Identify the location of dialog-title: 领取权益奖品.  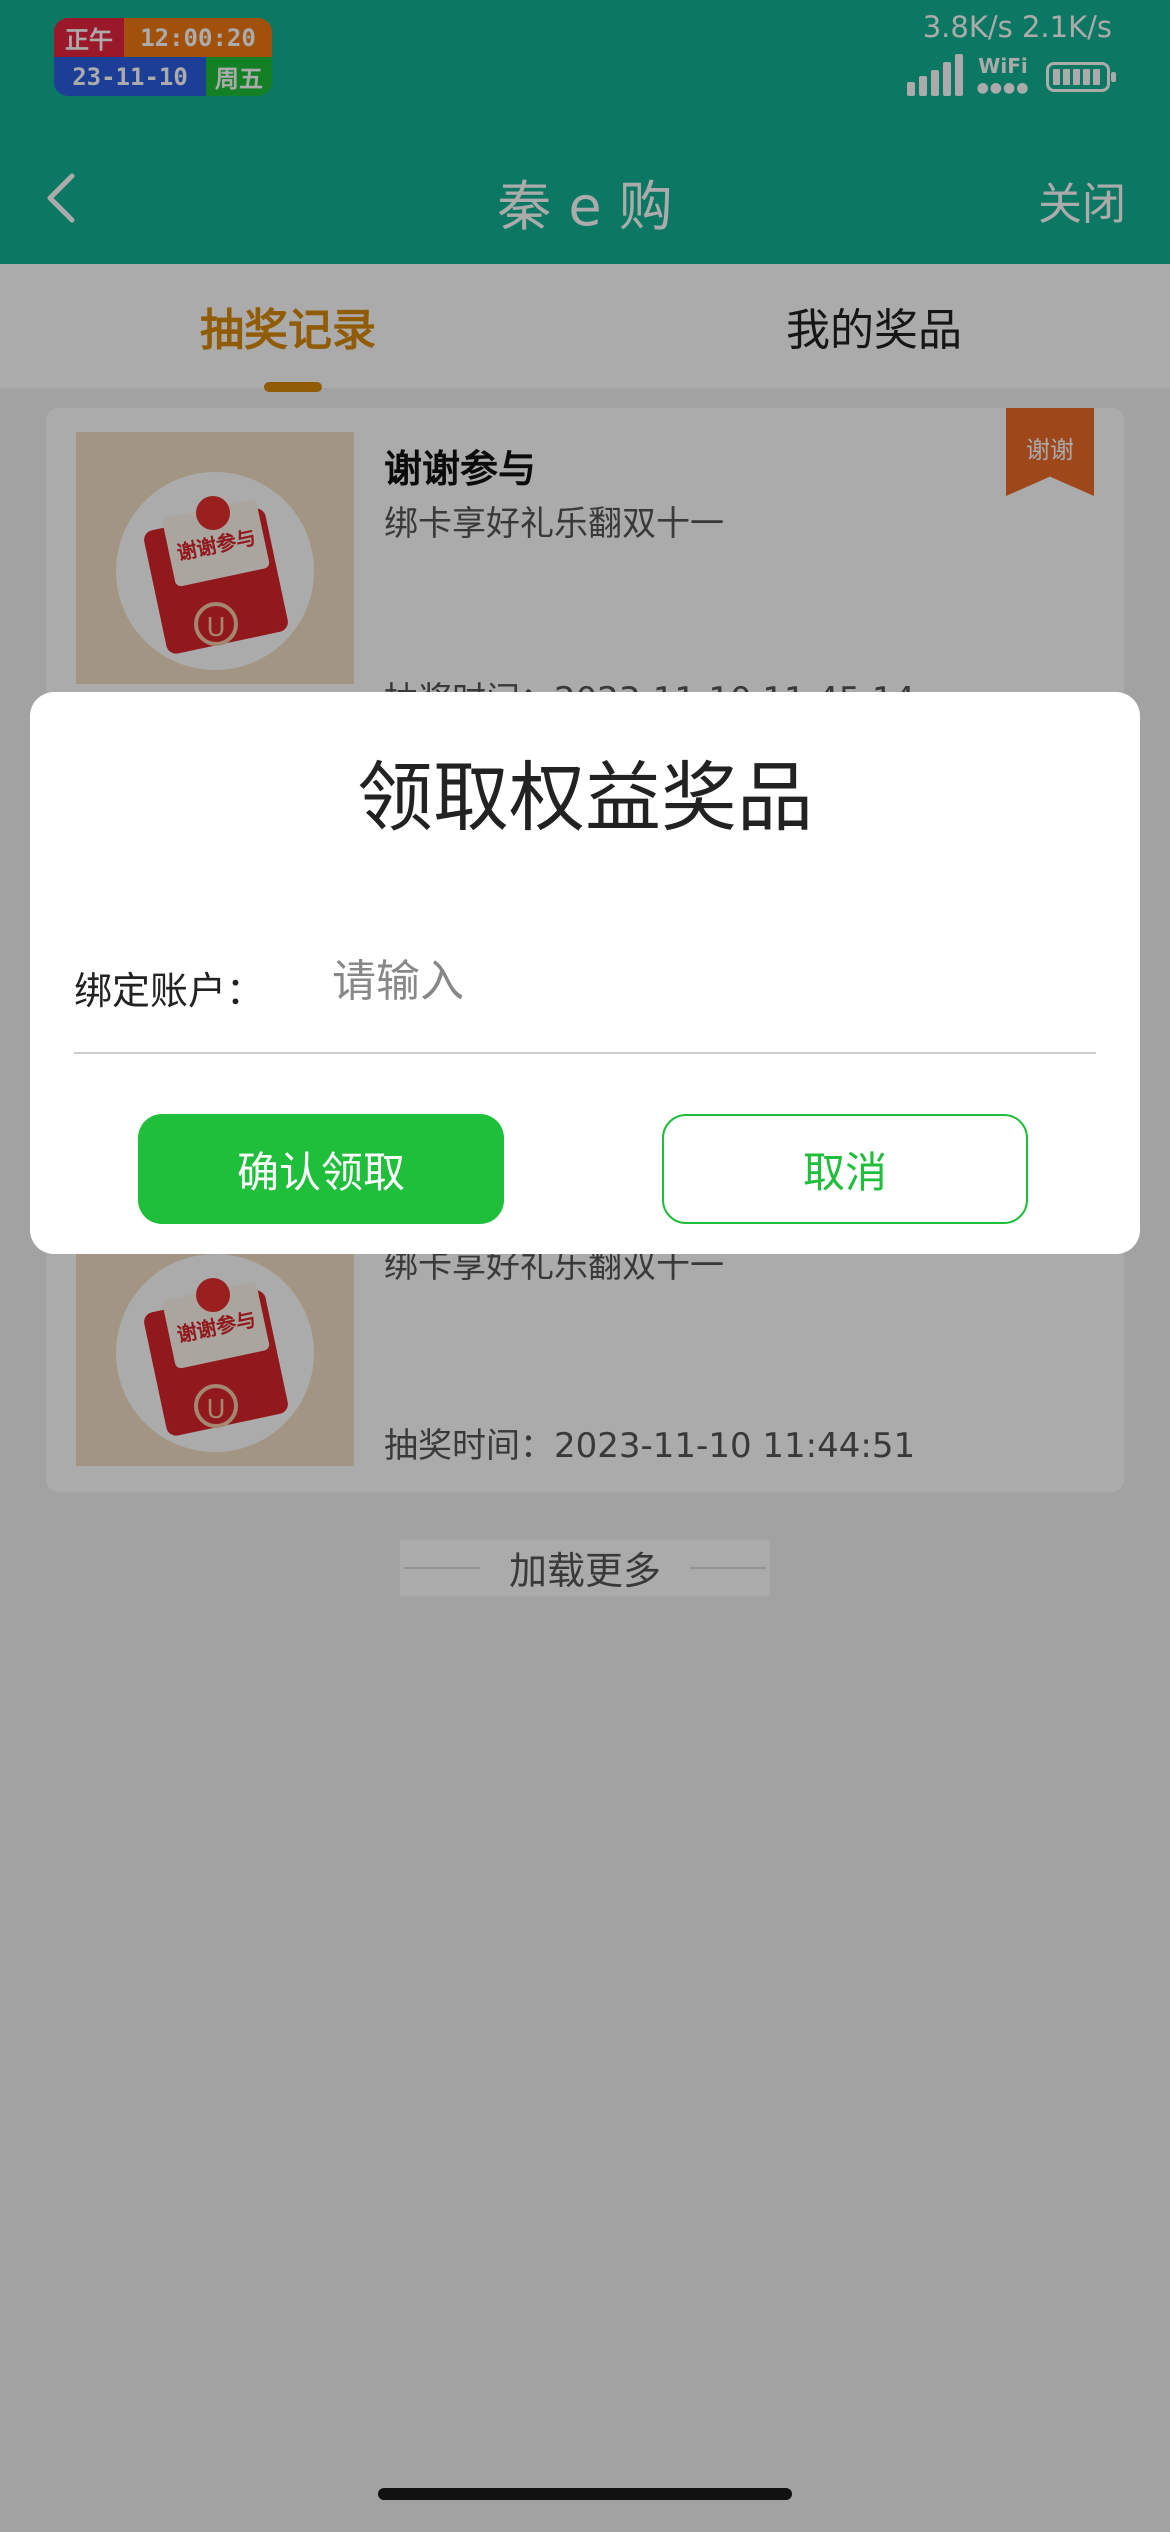
(585, 797).